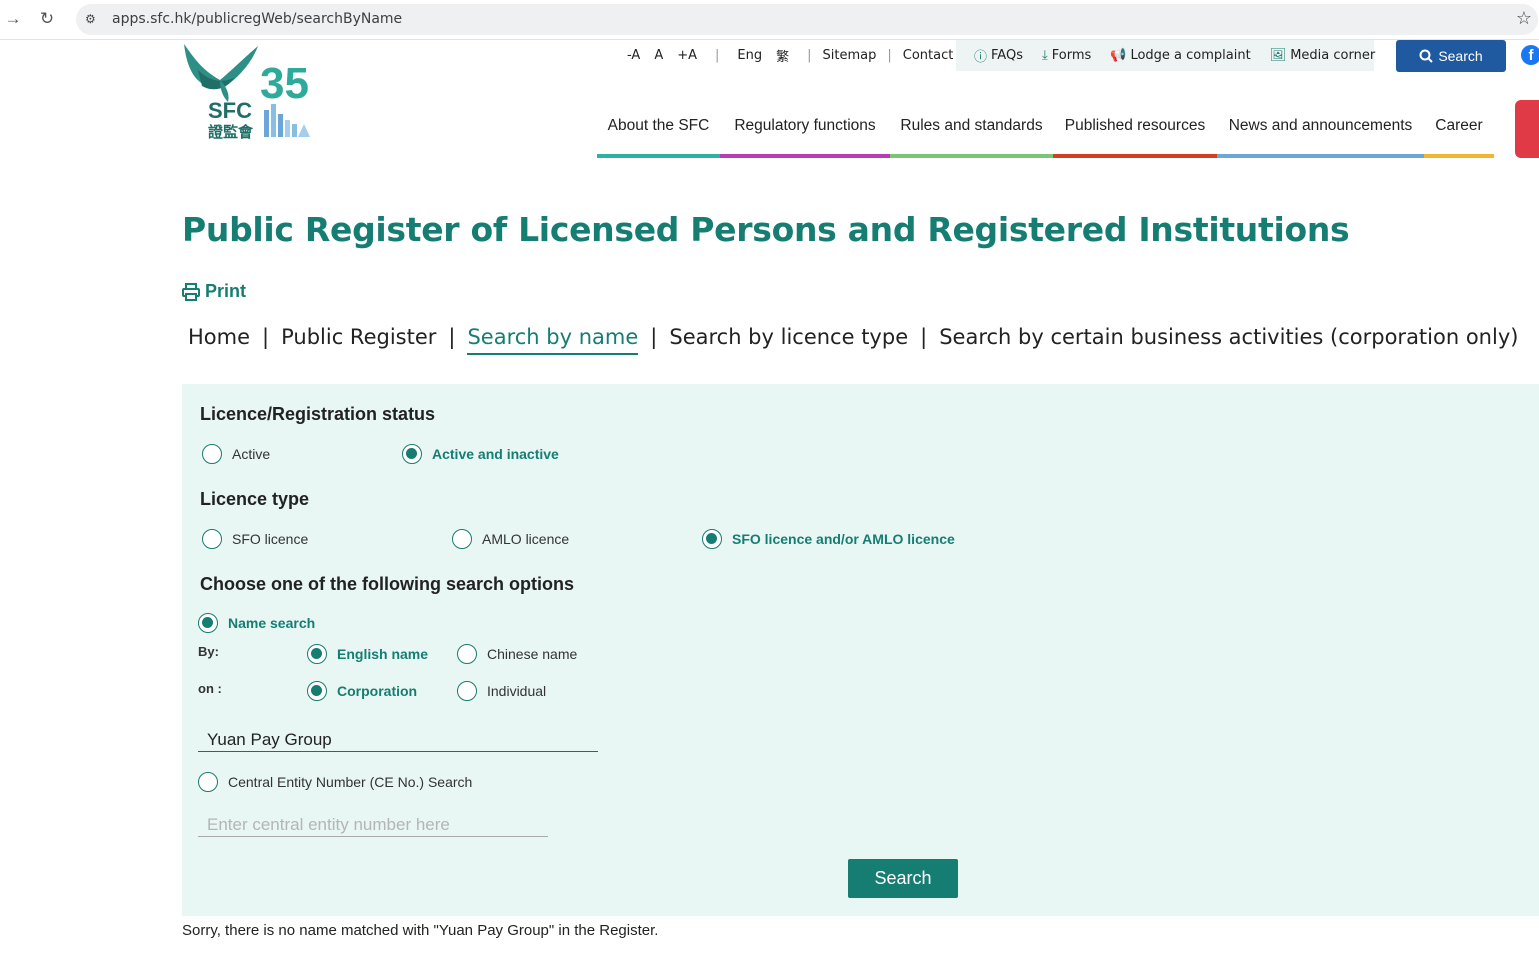  Describe the element at coordinates (805, 131) in the screenshot. I see `nav-regulatory: Regulatory functions` at that location.